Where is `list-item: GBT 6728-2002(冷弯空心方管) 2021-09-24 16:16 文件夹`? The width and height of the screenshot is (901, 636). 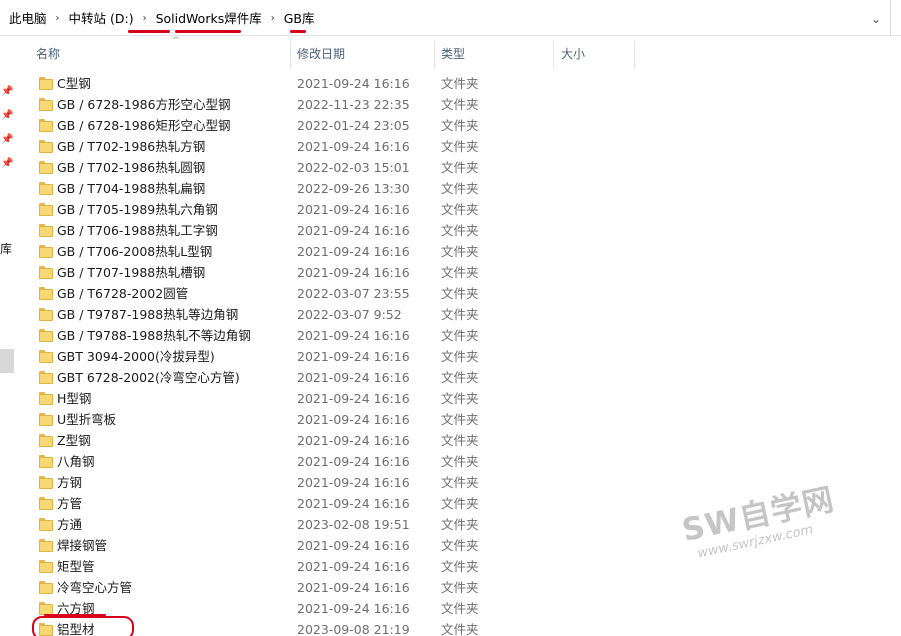
list-item: GBT 6728-2002(冷弯空心方管) 2021-09-24 16:16 文件夹 is located at coordinates (459, 377).